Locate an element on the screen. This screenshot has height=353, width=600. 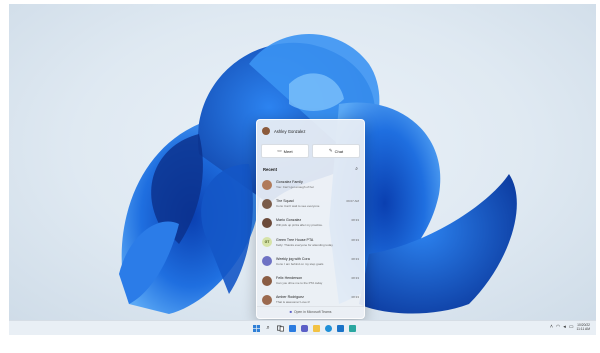
open-teams-label: Open in Microsoft Teams is located at coordinates (312, 311).